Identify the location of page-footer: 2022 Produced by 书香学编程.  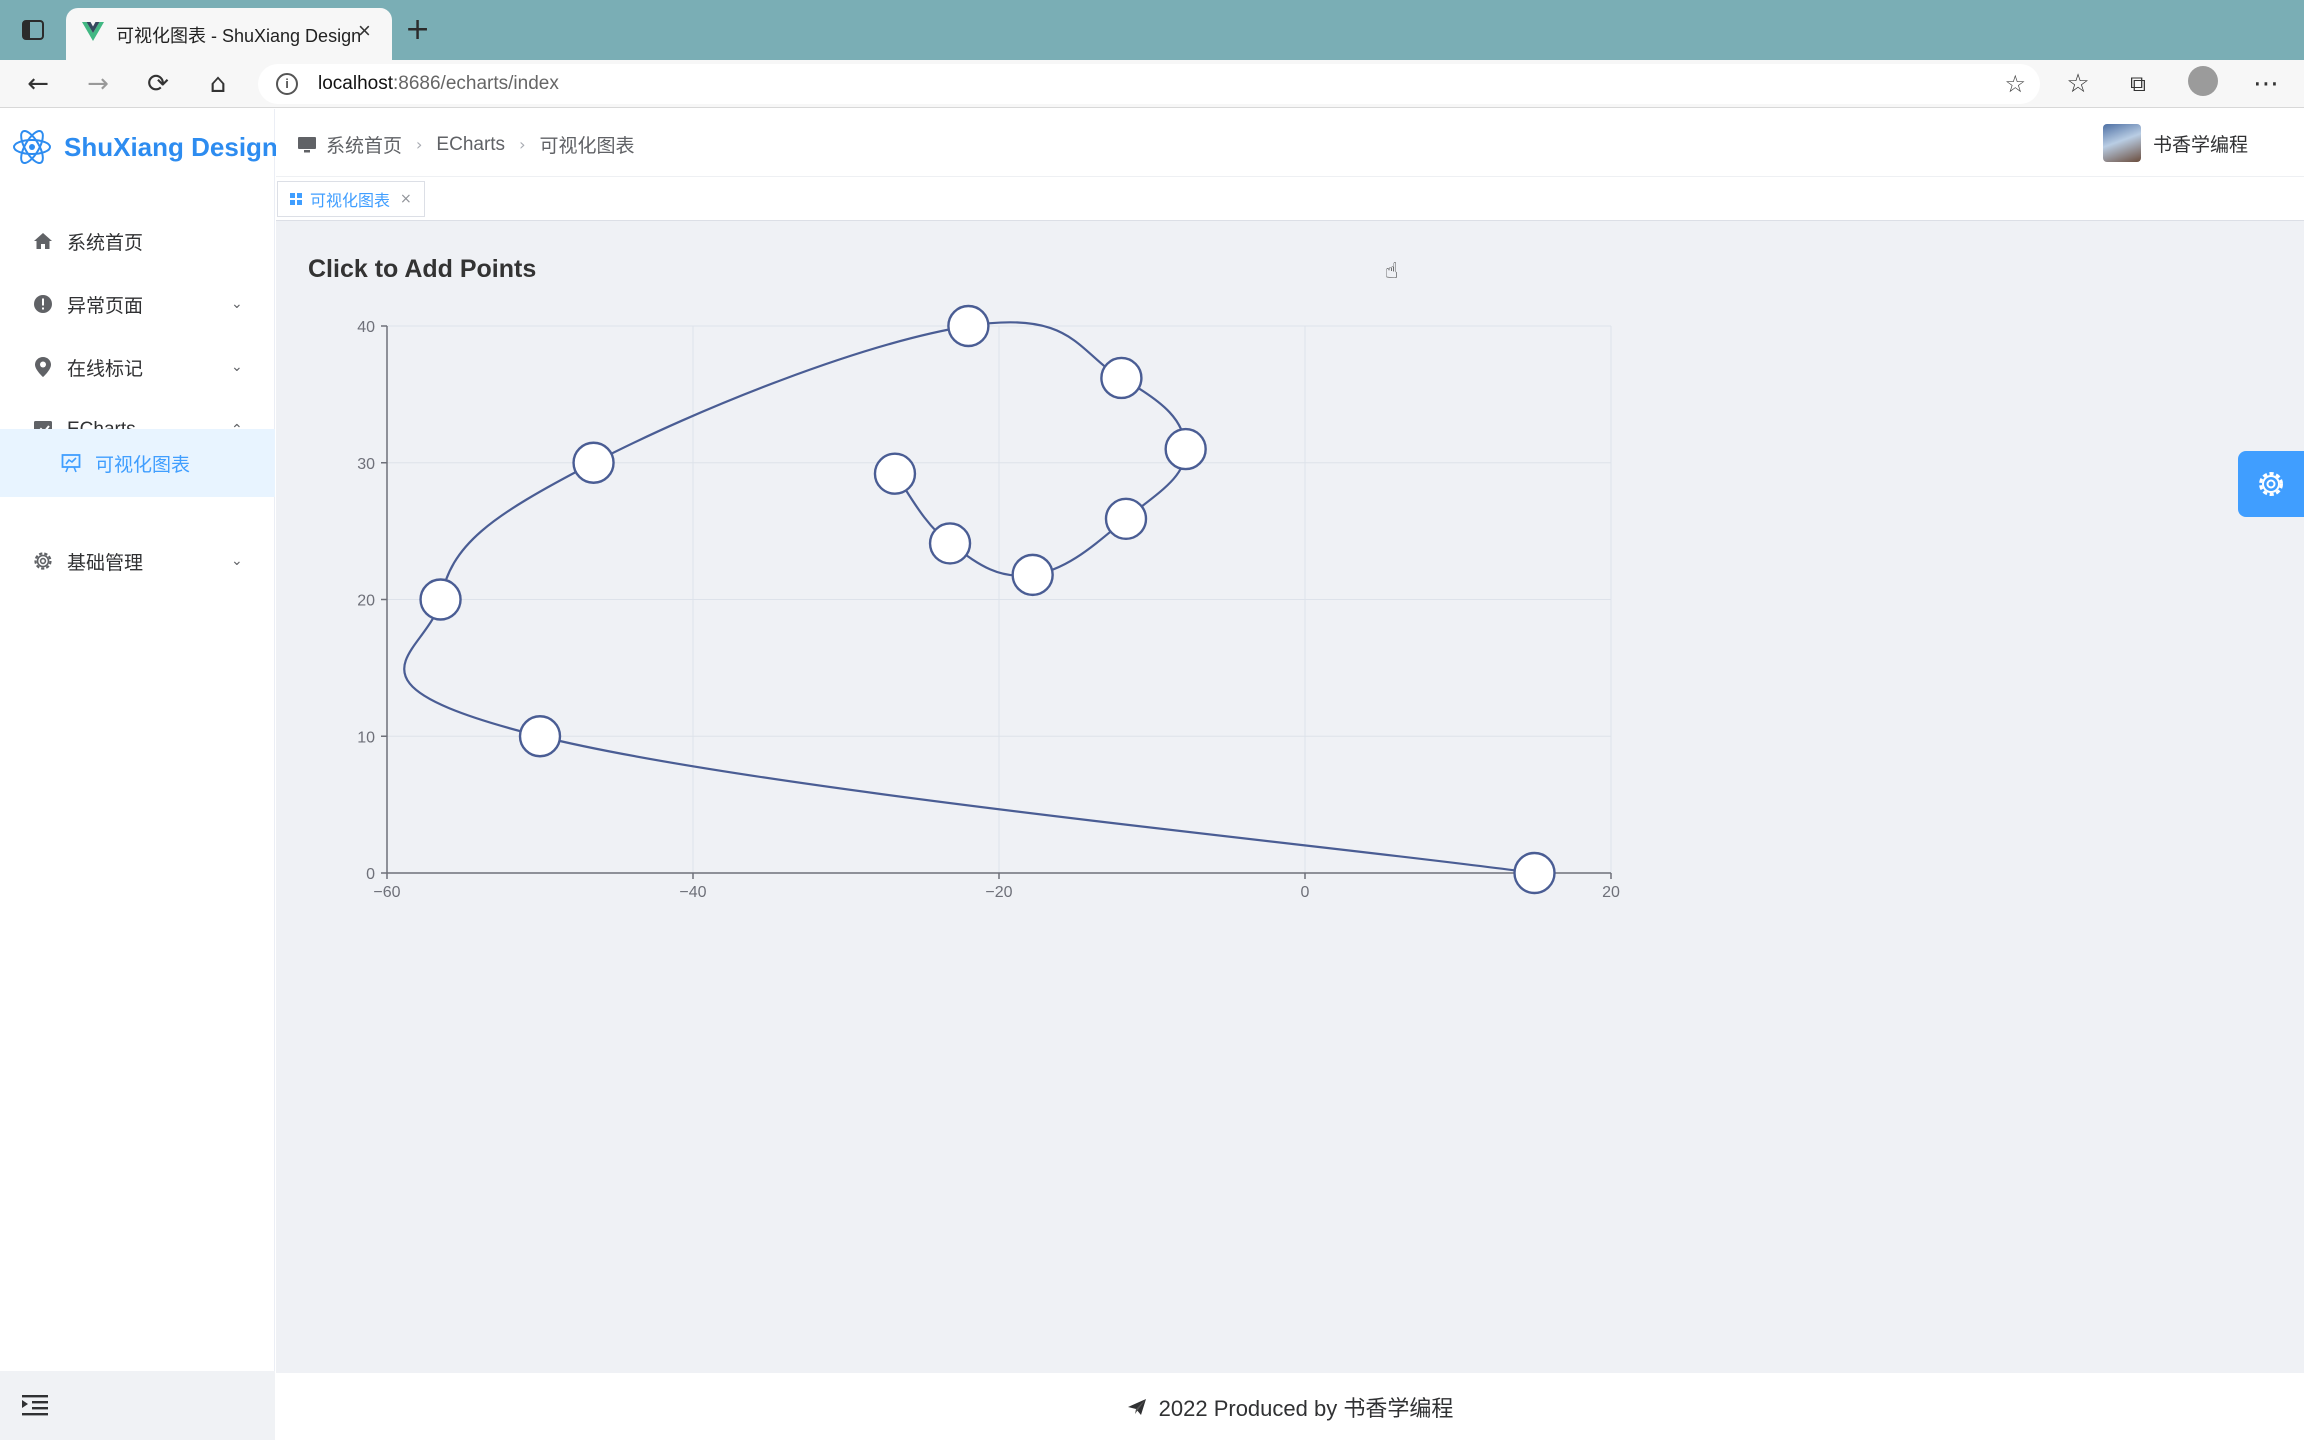
(1290, 1406).